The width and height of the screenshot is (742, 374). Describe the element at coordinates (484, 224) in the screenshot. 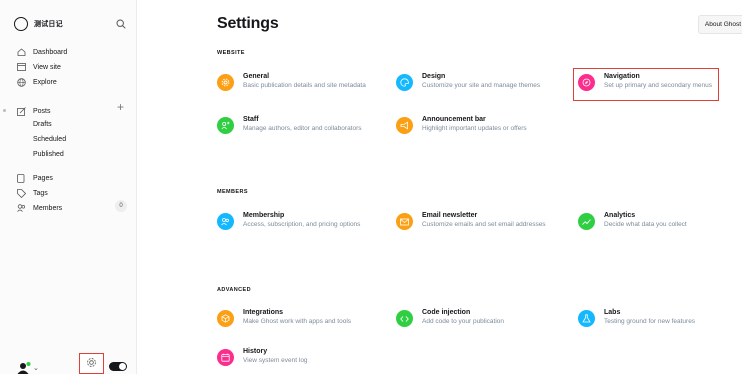

I see `setting-desc: Customize emails and set email addresses` at that location.